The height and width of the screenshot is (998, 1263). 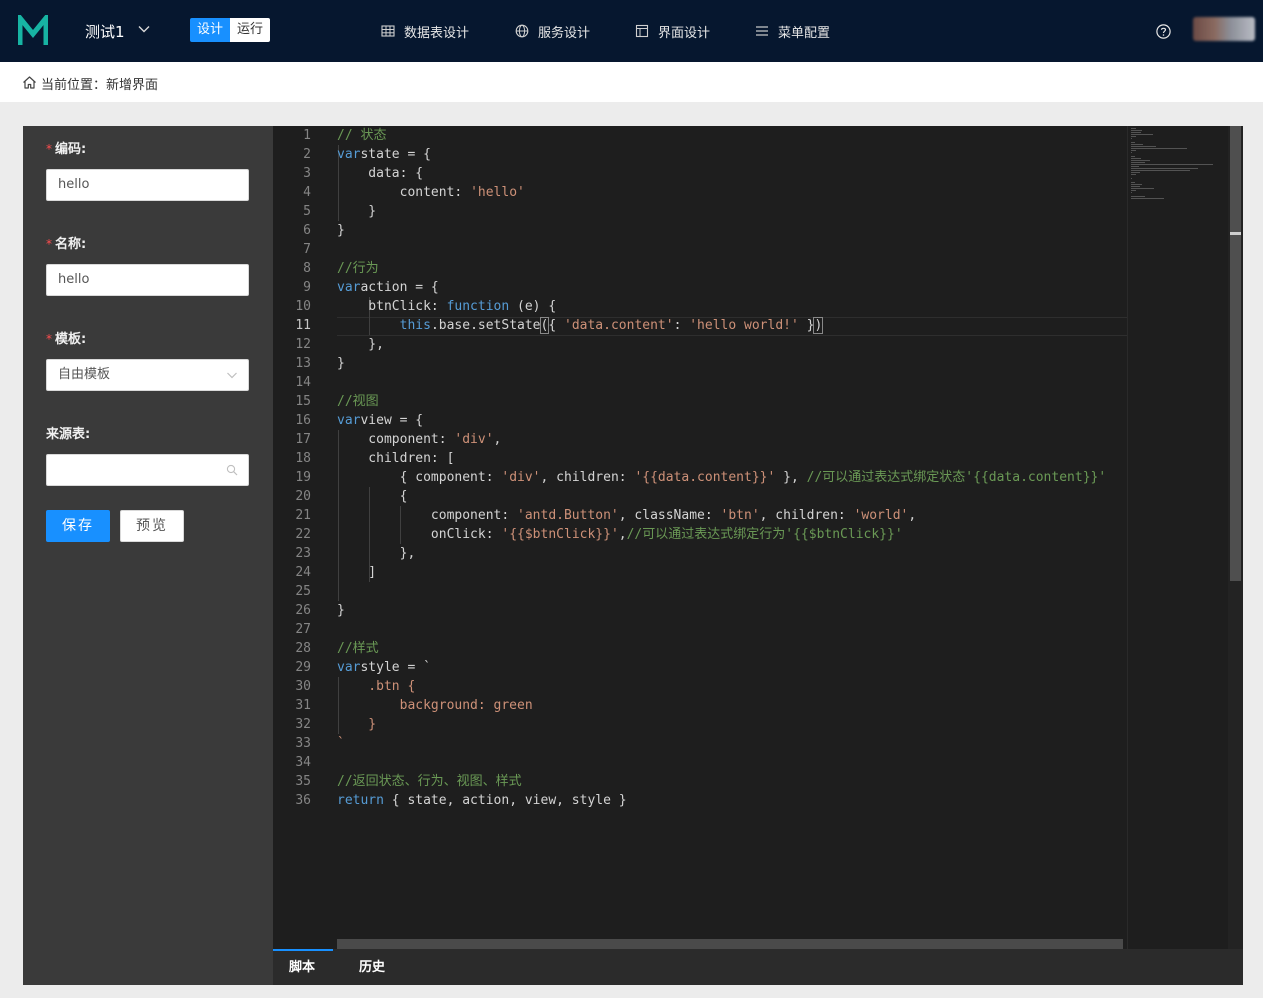 What do you see at coordinates (372, 496) in the screenshot?
I see `code-line: {` at bounding box center [372, 496].